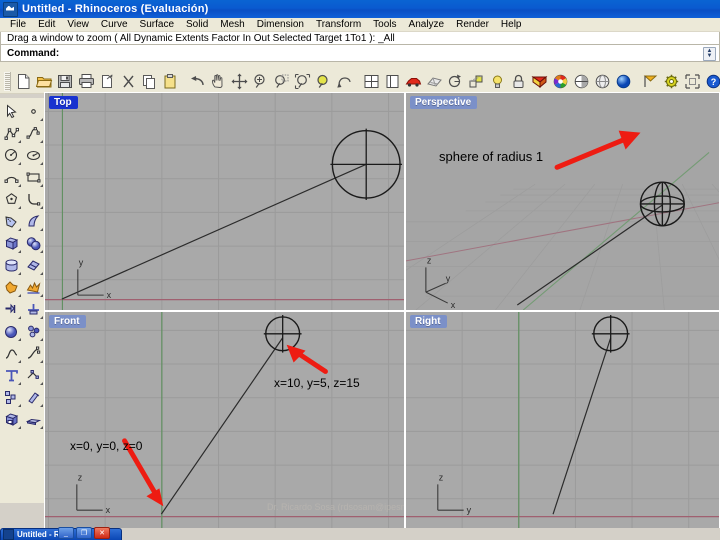 The width and height of the screenshot is (720, 540). Describe the element at coordinates (11, 133) in the screenshot. I see `polyline-icon` at that location.